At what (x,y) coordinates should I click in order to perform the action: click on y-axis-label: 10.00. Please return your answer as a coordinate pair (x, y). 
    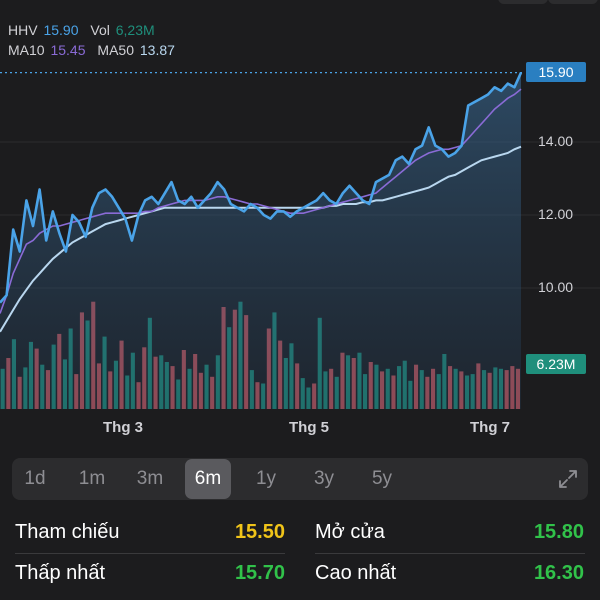
    Looking at the image, I should click on (556, 287).